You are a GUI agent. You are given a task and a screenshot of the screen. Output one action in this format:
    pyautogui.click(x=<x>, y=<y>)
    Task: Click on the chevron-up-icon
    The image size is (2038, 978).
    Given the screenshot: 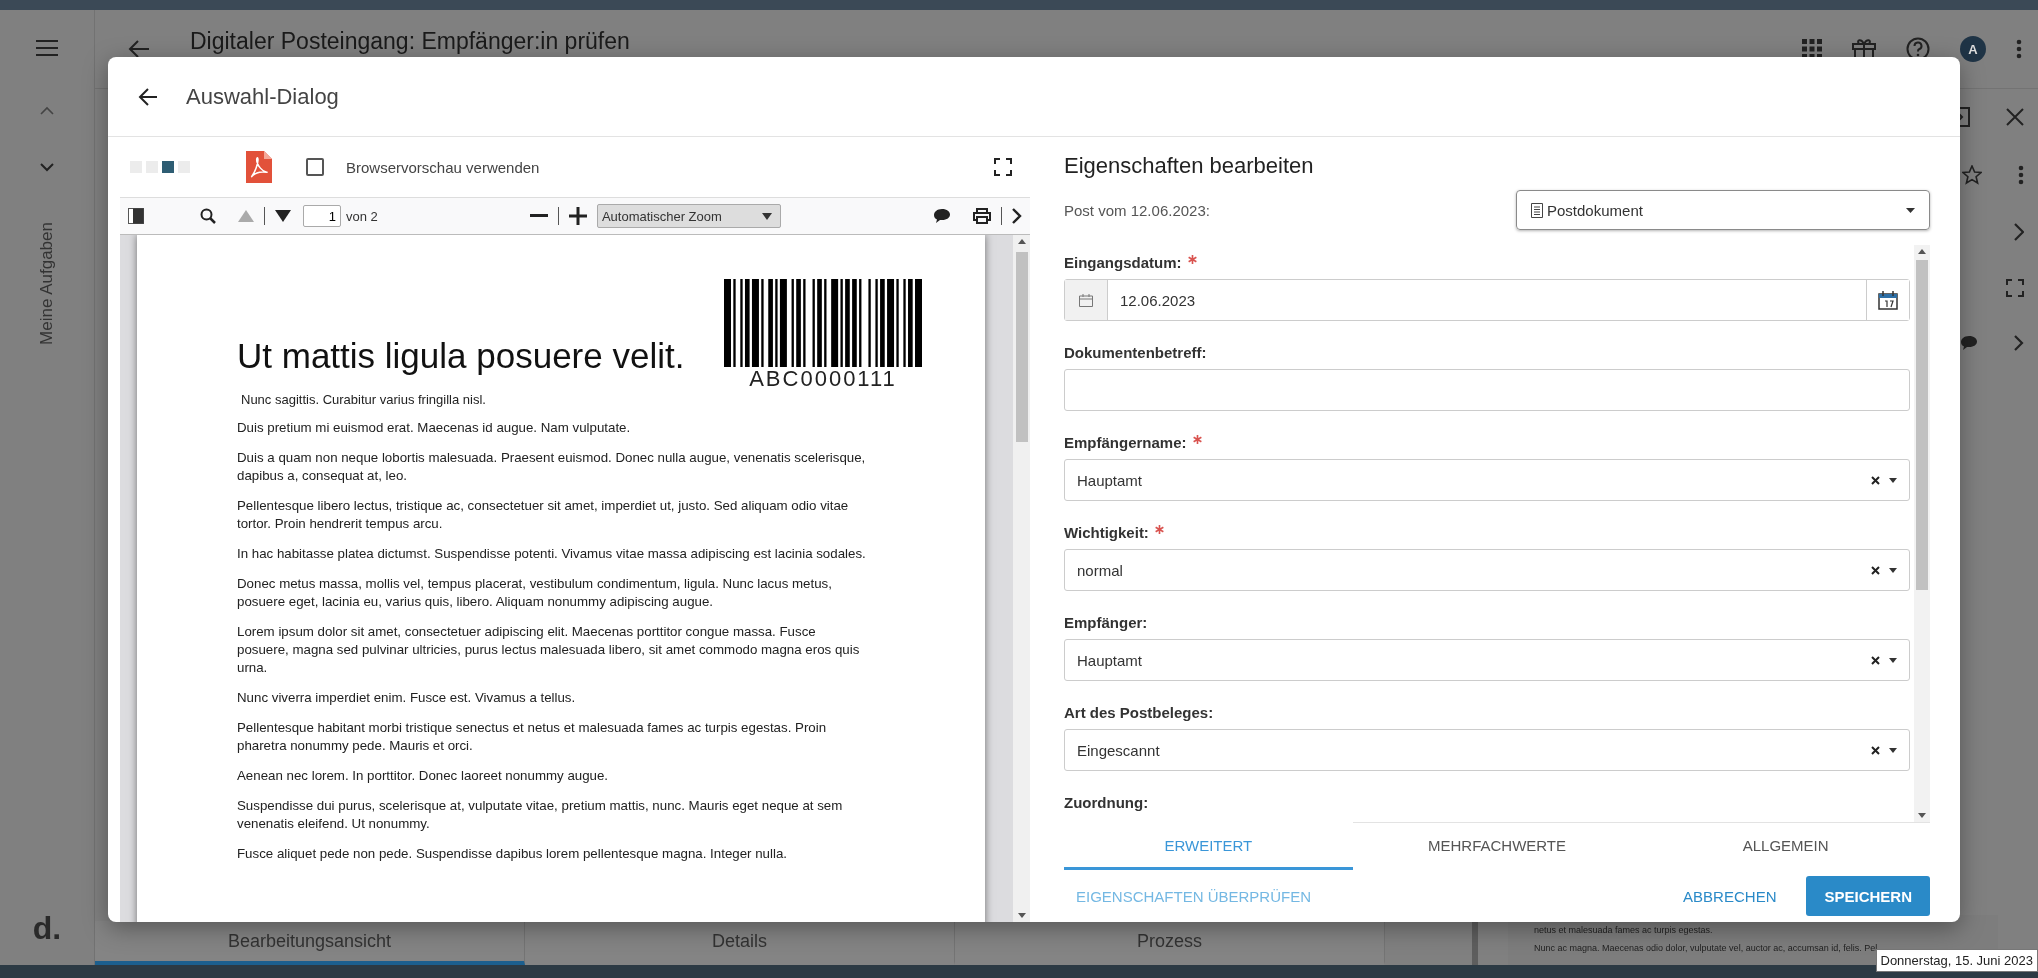 What is the action you would take?
    pyautogui.click(x=47, y=110)
    